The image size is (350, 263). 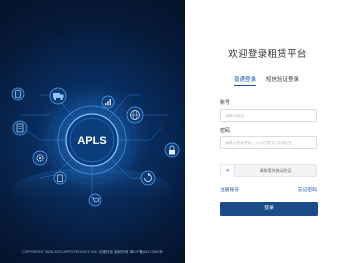 I want to click on register-link: 注册账号, so click(x=229, y=189).